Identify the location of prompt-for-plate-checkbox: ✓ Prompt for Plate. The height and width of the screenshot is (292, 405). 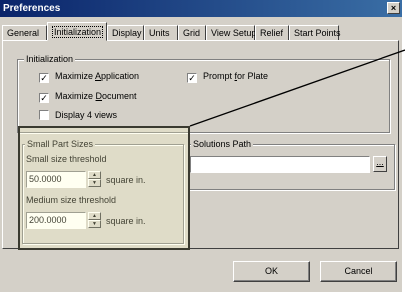
(228, 76).